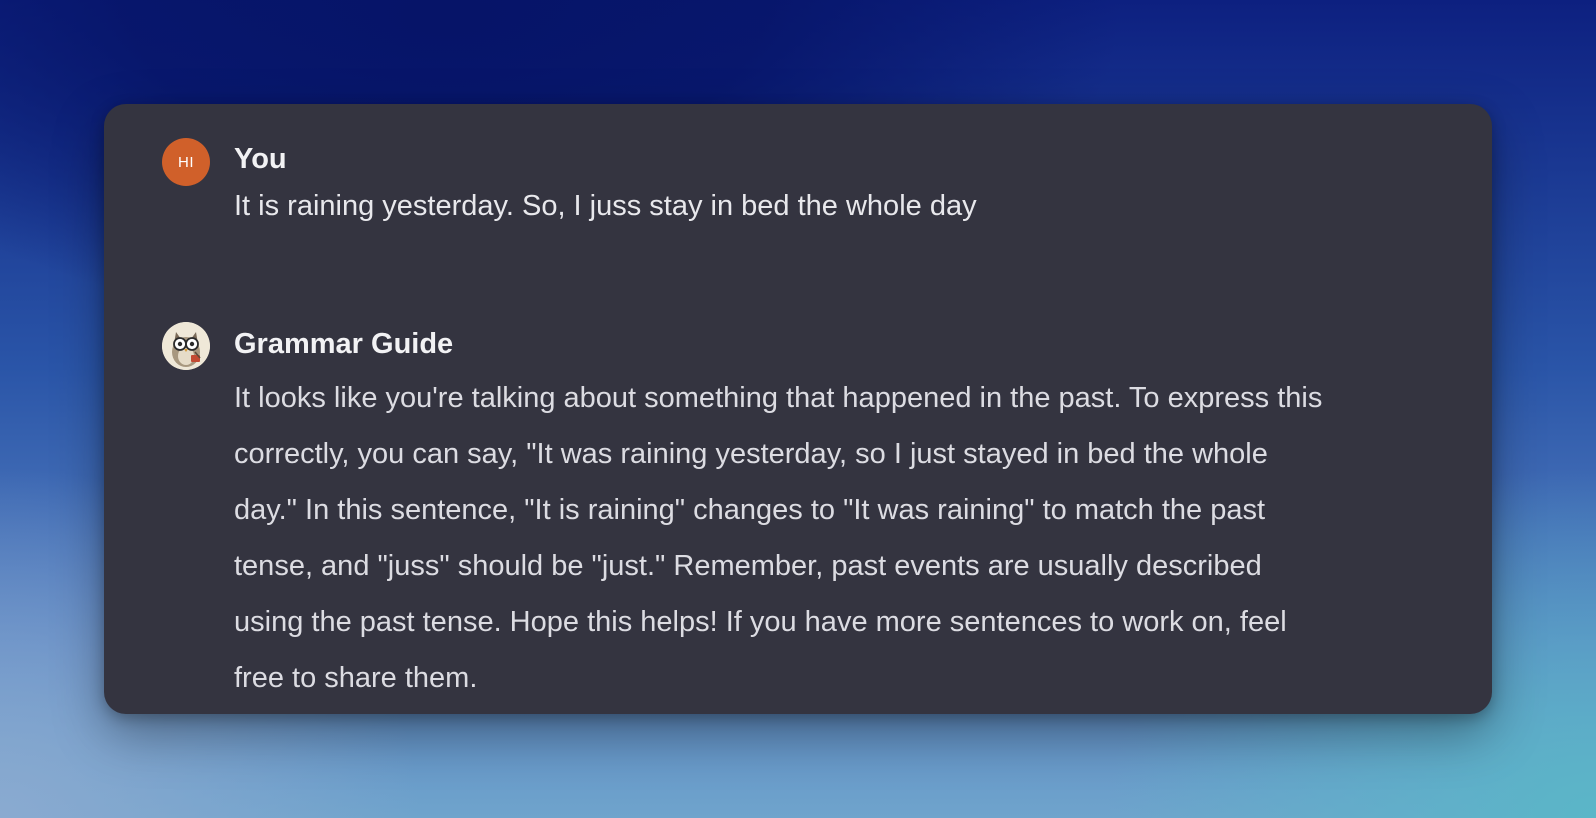 This screenshot has height=818, width=1596. What do you see at coordinates (186, 346) in the screenshot?
I see `owl-teacher-icon` at bounding box center [186, 346].